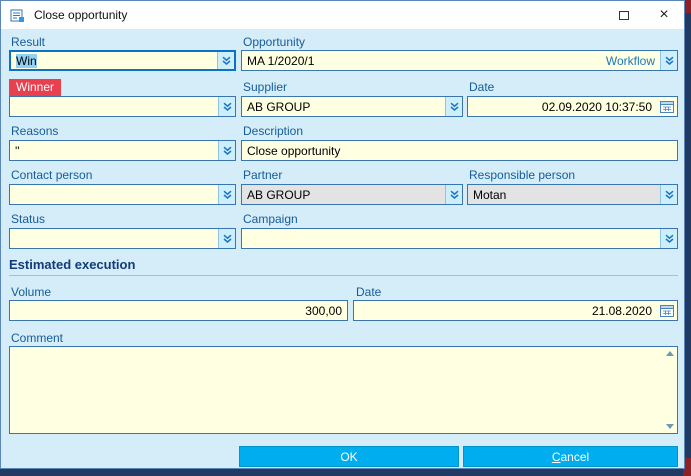 Image resolution: width=691 pixels, height=476 pixels. Describe the element at coordinates (26, 60) in the screenshot. I see `result-value: Win` at that location.